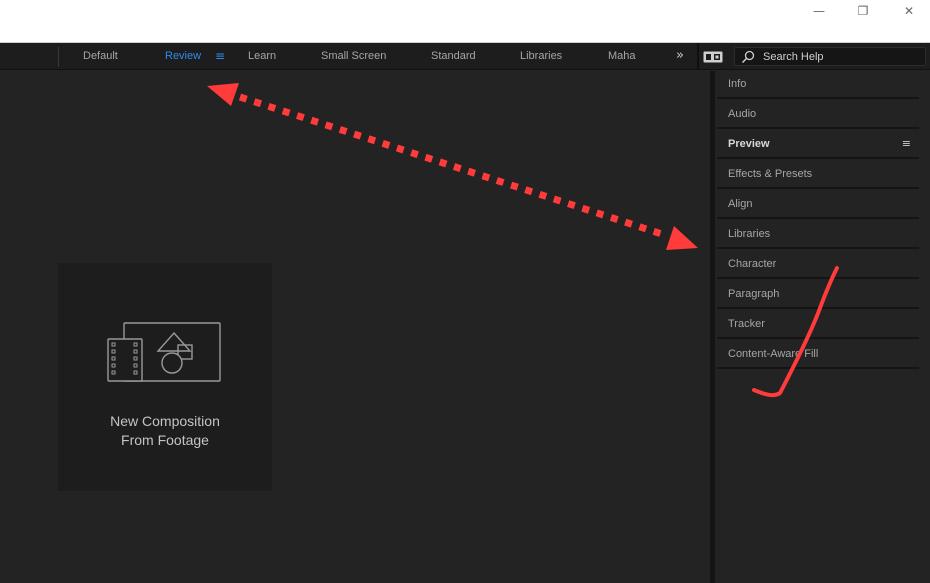 The image size is (930, 583). What do you see at coordinates (746, 324) in the screenshot?
I see `panel-label: Tracker` at bounding box center [746, 324].